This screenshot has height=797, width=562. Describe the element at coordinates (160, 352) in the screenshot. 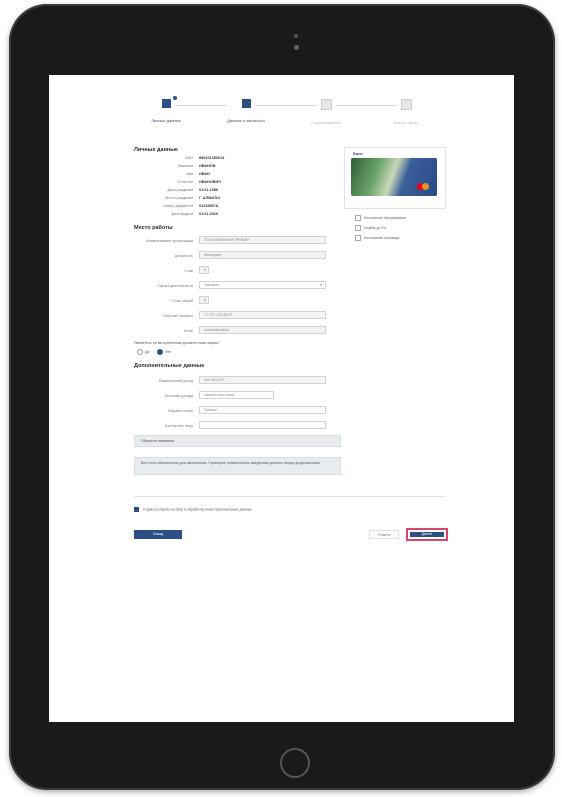

I see `radio-selected-icon` at that location.